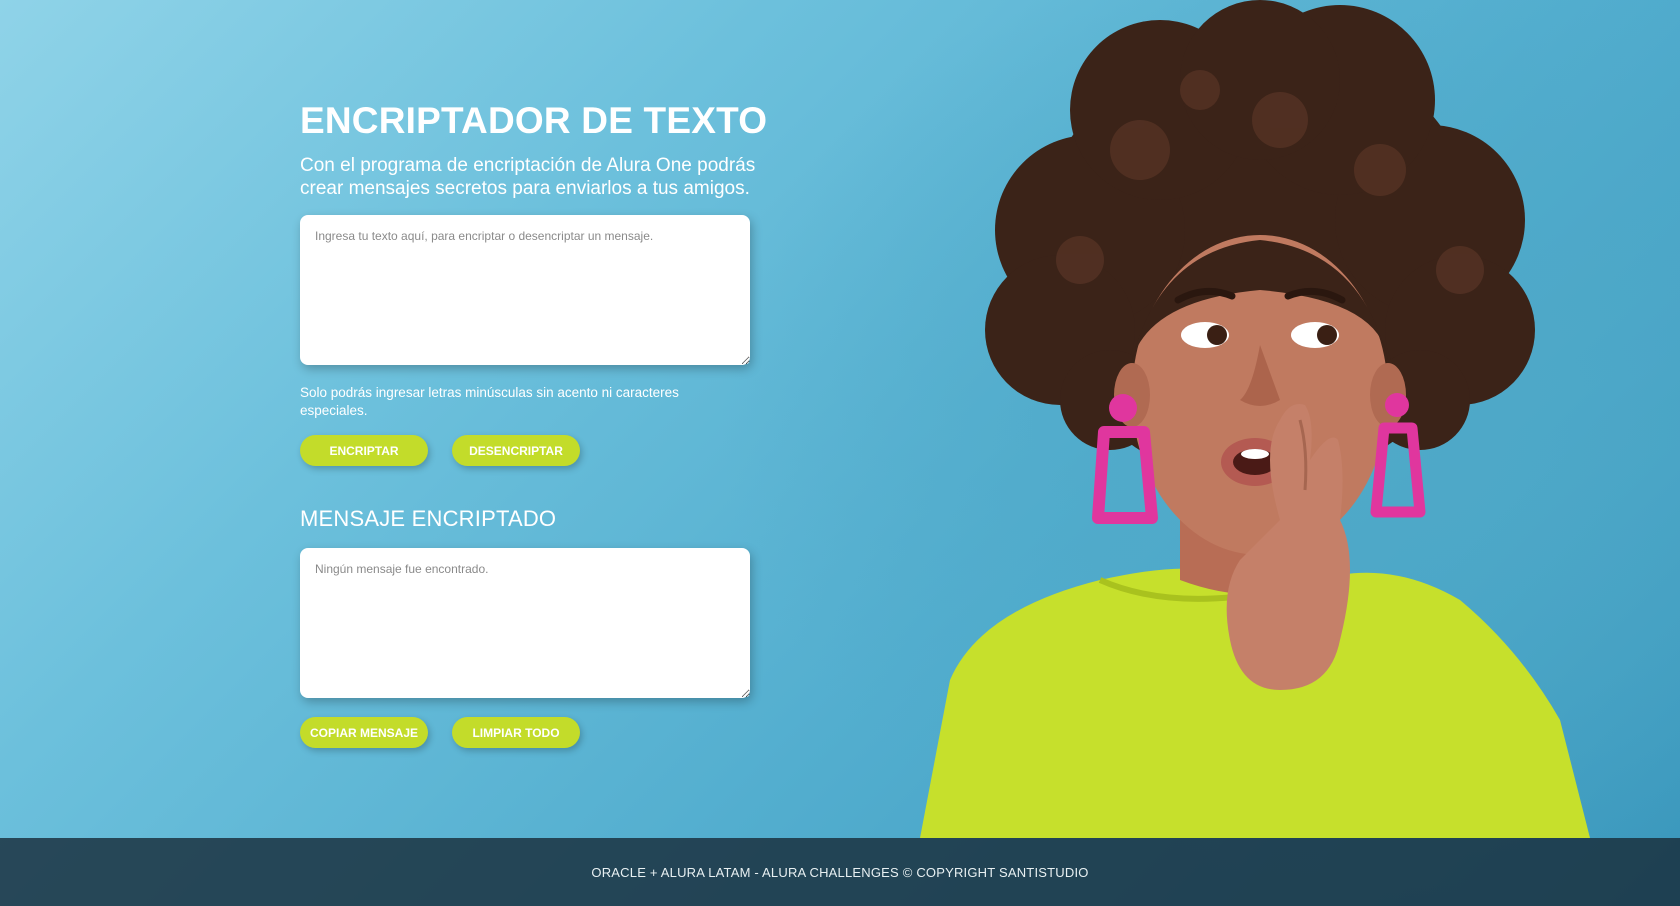 Image resolution: width=1680 pixels, height=906 pixels. What do you see at coordinates (364, 450) in the screenshot?
I see `encrypt-button: ENCRIPTAR` at bounding box center [364, 450].